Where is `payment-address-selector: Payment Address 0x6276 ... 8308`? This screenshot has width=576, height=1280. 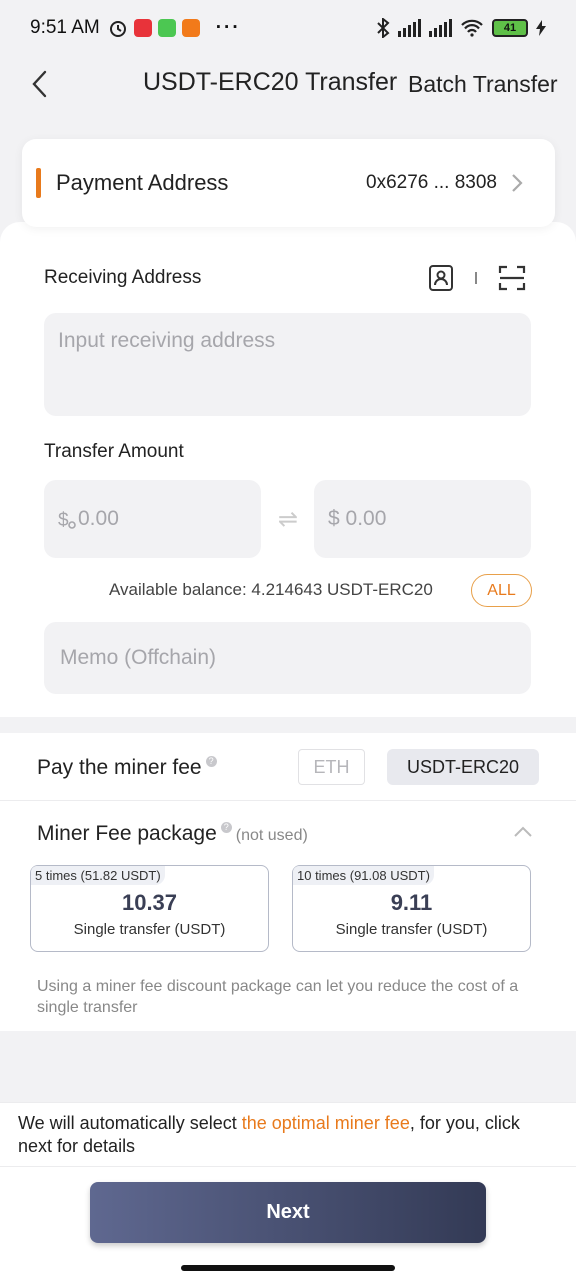
payment-address-selector: Payment Address 0x6276 ... 8308 is located at coordinates (288, 183).